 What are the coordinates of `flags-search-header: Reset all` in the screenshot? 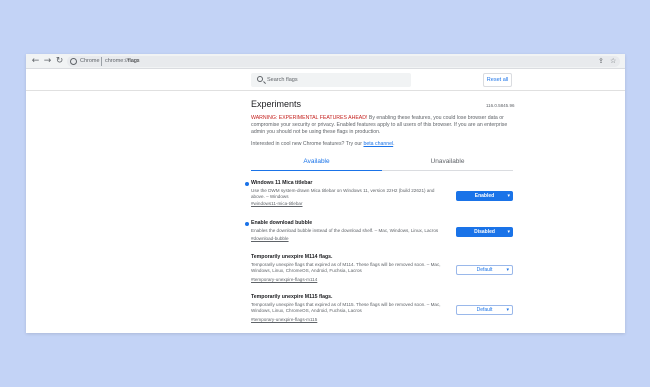 It's located at (325, 80).